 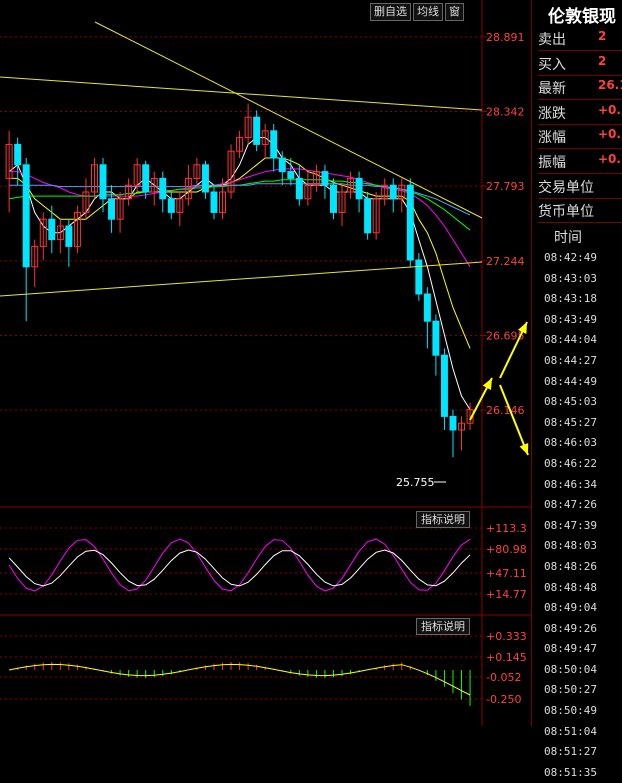 I want to click on osc-tick-label: +14.77, so click(x=506, y=594).